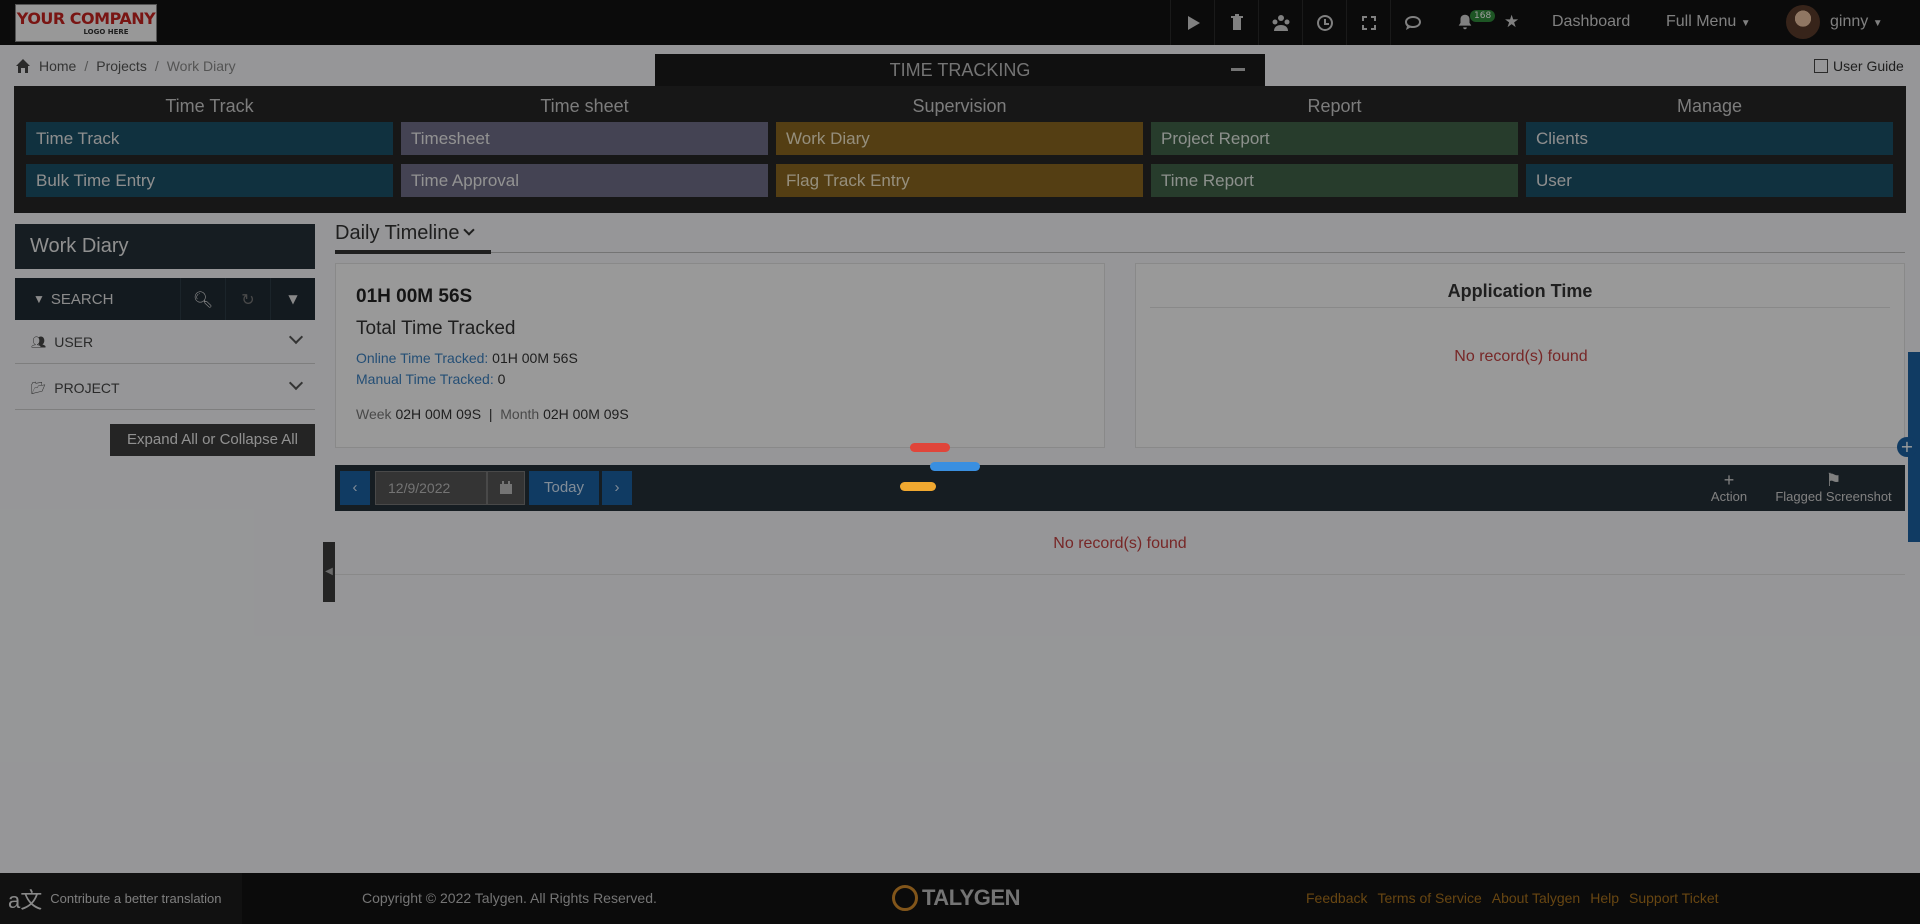  I want to click on company-logo: YOUR COMPANY LOGO HERE, so click(86, 23).